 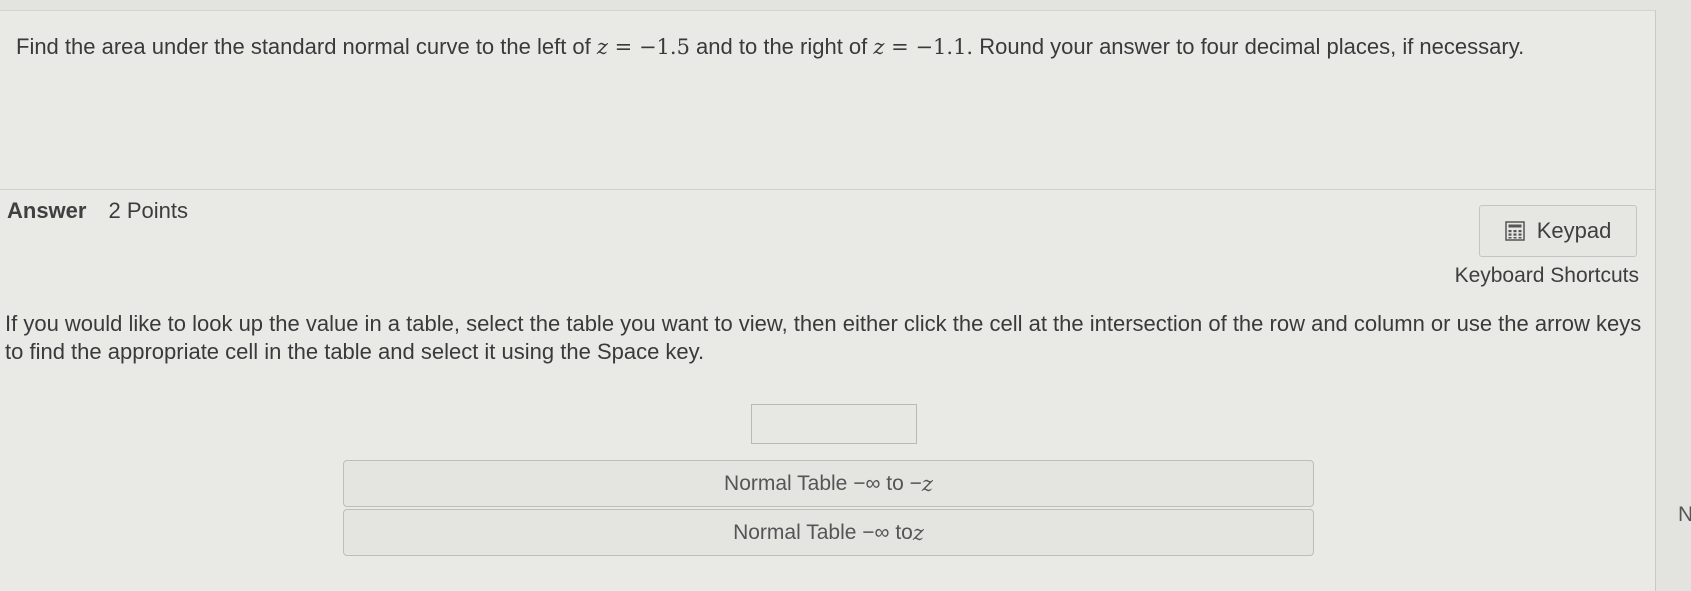 What do you see at coordinates (781, 46) in the screenshot?
I see `question-text-mid: and to the right of` at bounding box center [781, 46].